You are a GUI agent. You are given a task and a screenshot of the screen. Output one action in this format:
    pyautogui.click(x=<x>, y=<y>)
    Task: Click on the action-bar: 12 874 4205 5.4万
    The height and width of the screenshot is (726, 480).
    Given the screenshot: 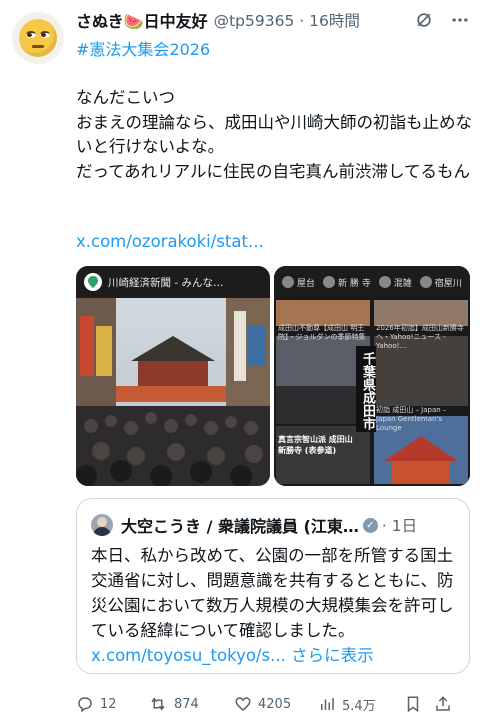 What is the action you would take?
    pyautogui.click(x=273, y=704)
    